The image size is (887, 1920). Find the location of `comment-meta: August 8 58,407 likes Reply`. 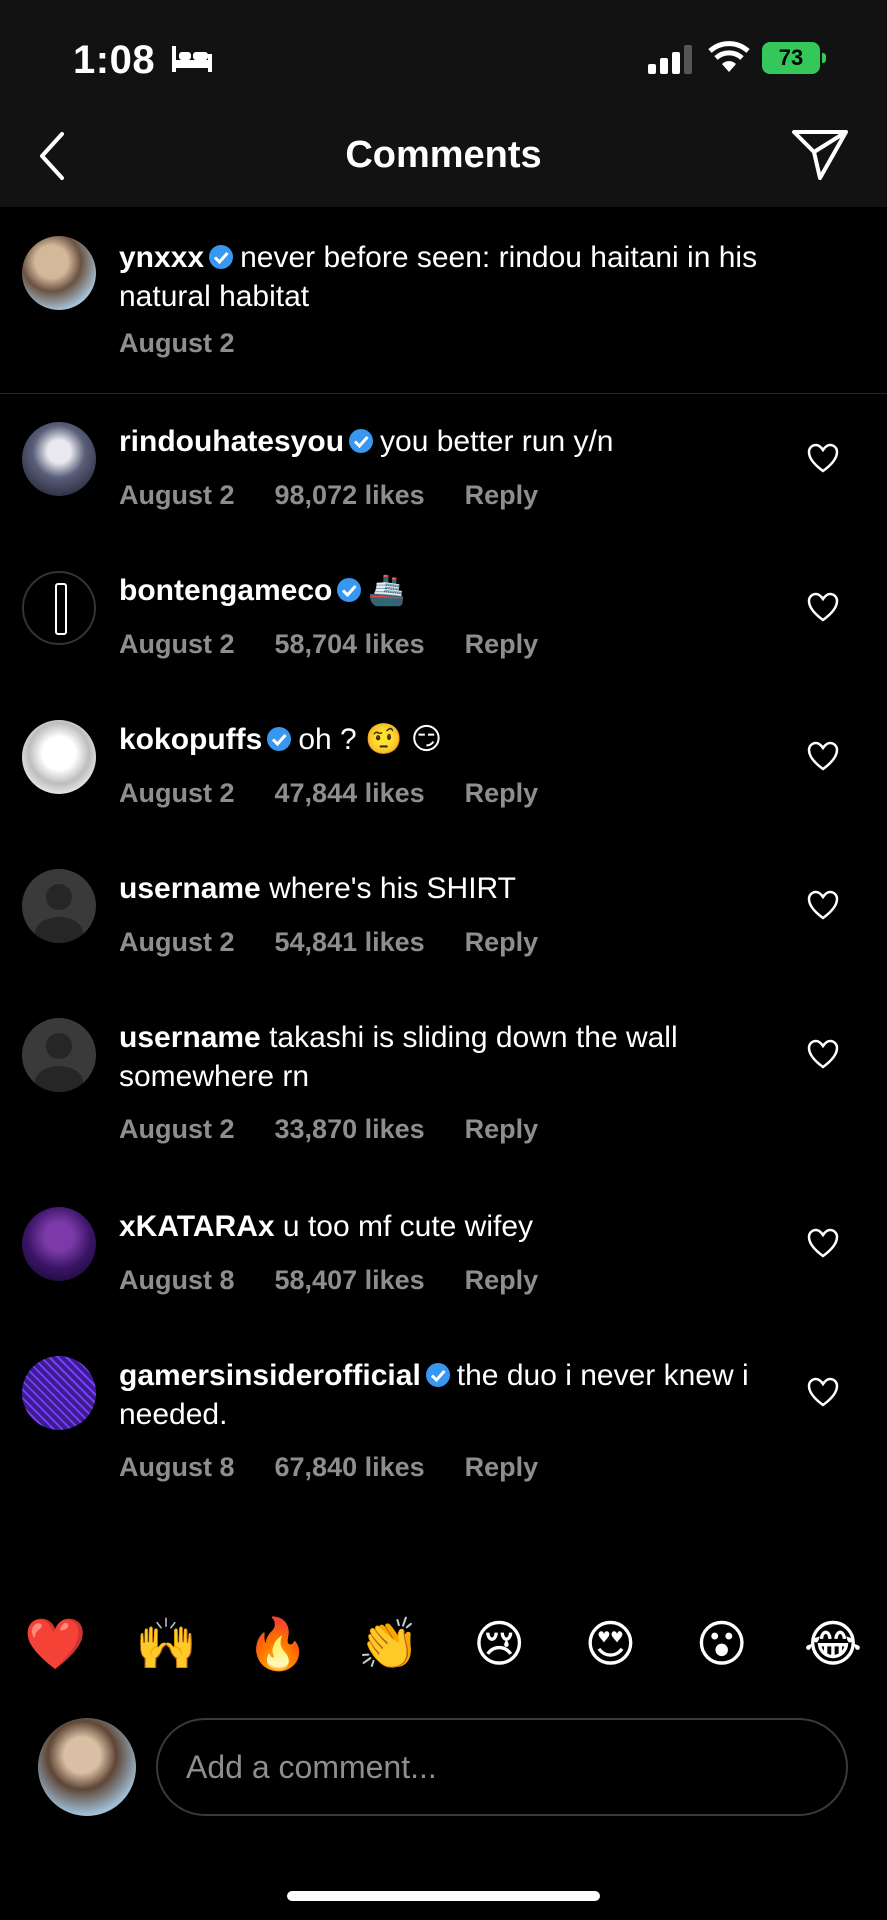

comment-meta: August 8 58,407 likes Reply is located at coordinates (348, 1280).